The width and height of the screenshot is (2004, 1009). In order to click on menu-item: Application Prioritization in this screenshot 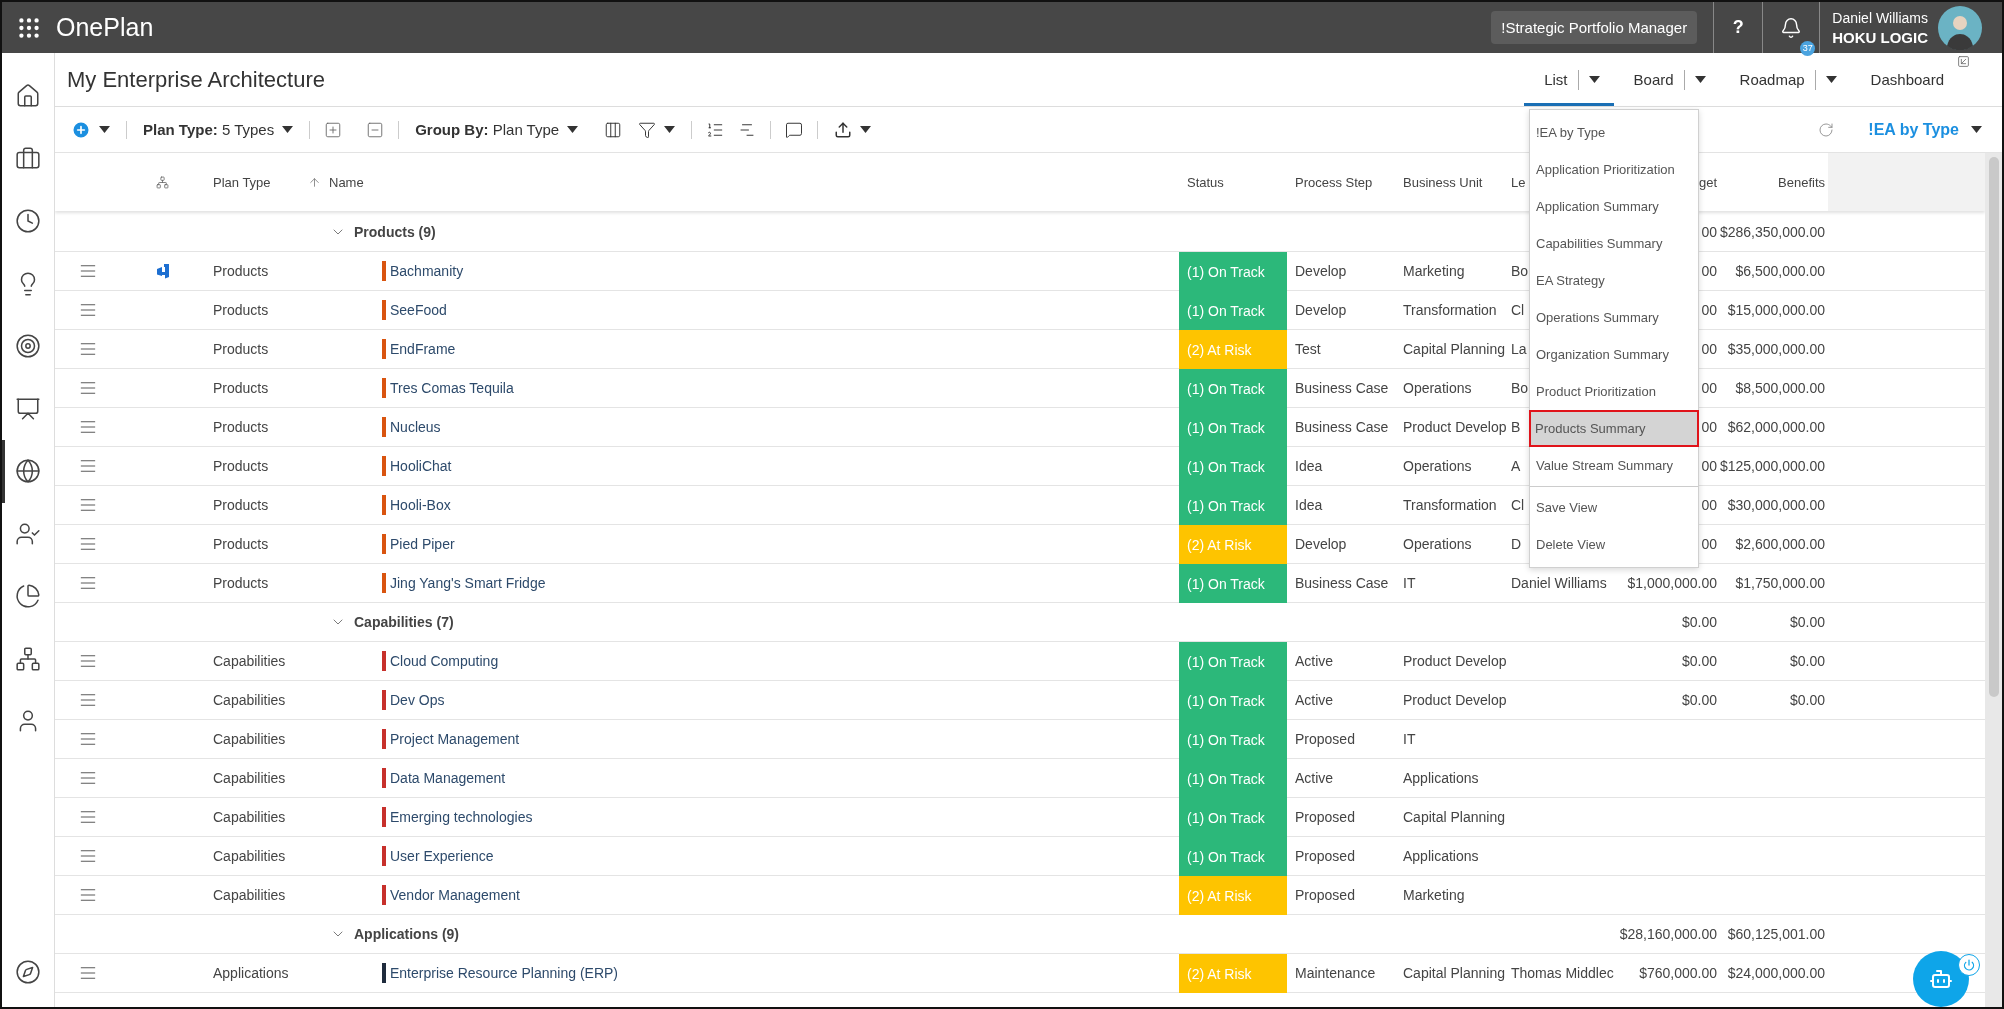, I will do `click(1614, 169)`.